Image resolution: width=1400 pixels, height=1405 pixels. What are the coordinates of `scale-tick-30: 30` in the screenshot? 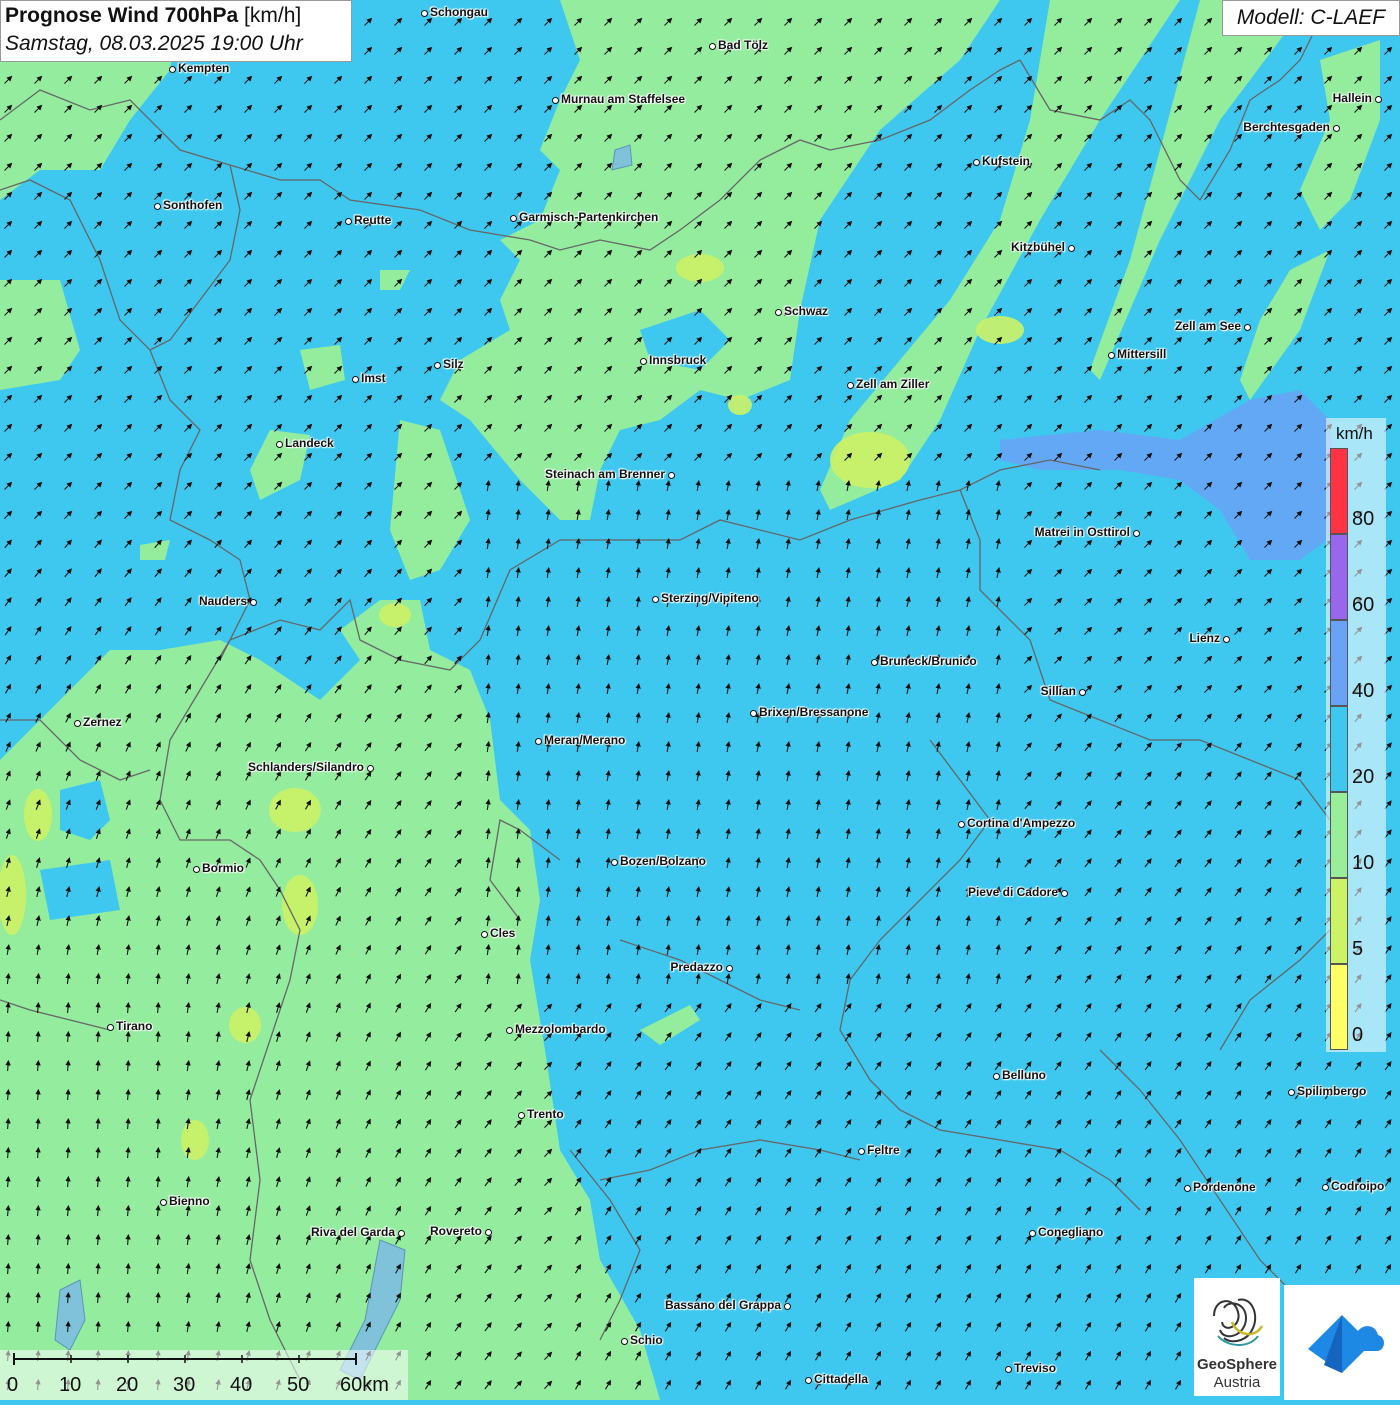 It's located at (184, 1385).